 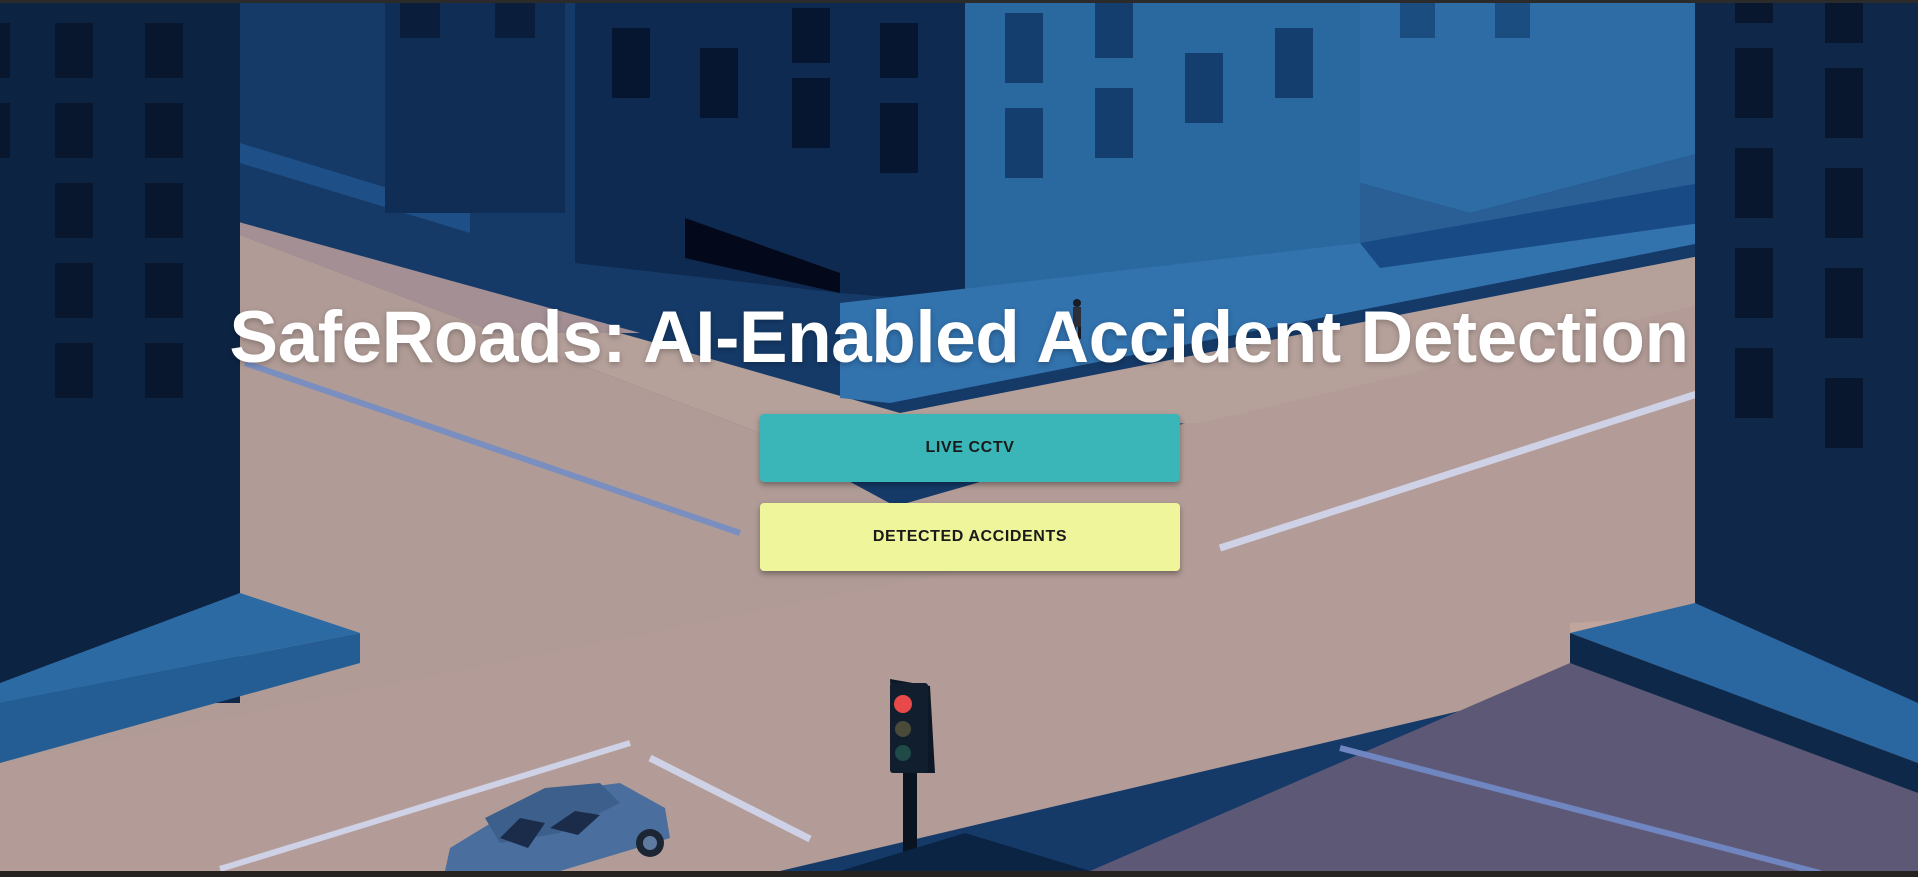 I want to click on bottom-border, so click(x=959, y=874).